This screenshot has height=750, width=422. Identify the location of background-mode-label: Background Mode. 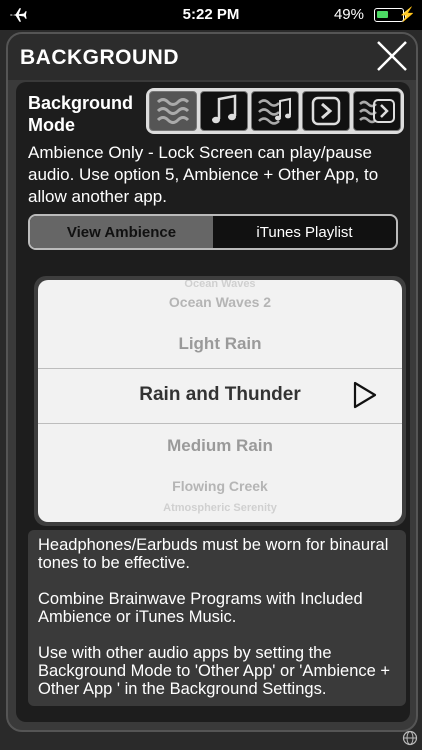
(81, 114).